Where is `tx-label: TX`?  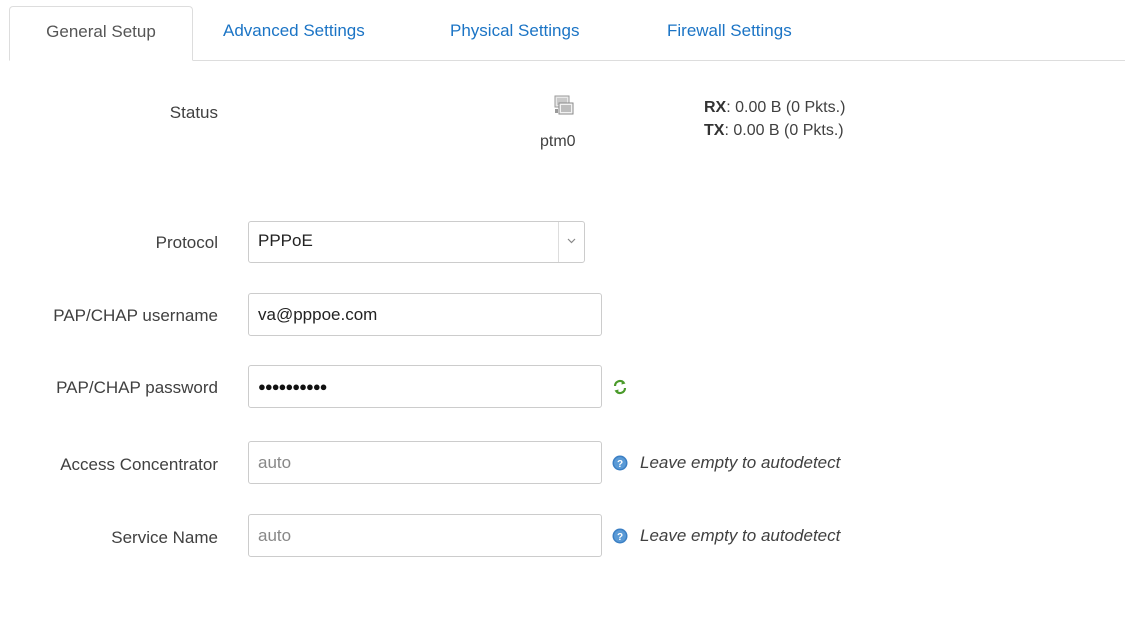
tx-label: TX is located at coordinates (714, 130).